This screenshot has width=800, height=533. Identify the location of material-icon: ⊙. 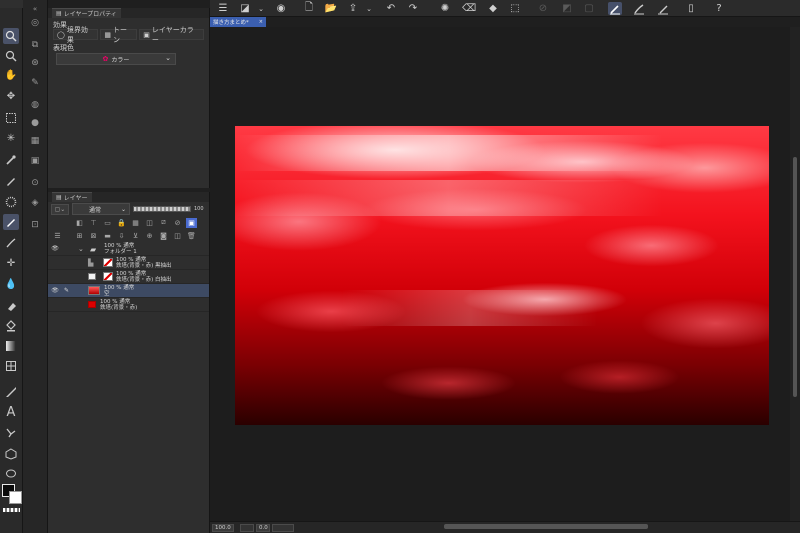
(35, 183).